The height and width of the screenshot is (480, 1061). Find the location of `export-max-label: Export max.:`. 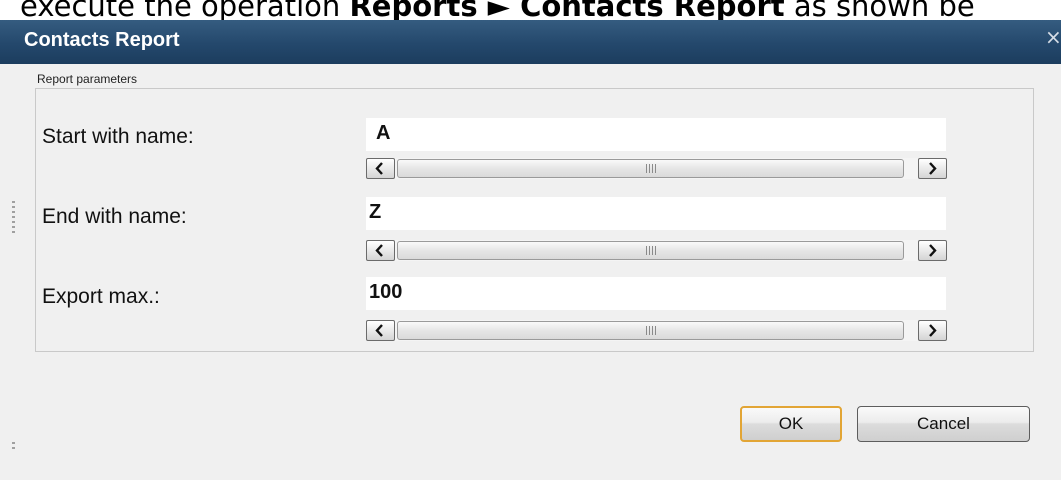

export-max-label: Export max.: is located at coordinates (101, 296).